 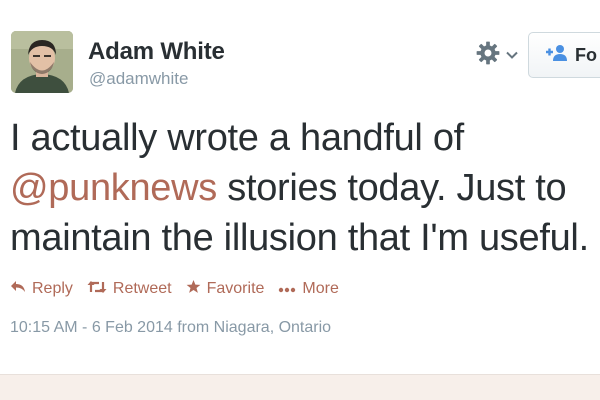 I want to click on gear-icon, so click(x=488, y=55).